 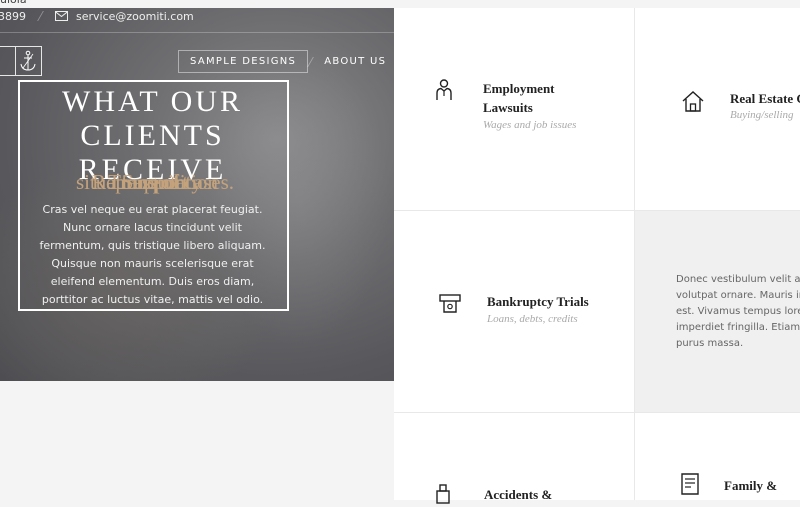 What do you see at coordinates (508, 107) in the screenshot?
I see `service-title-line: Lawsuits` at bounding box center [508, 107].